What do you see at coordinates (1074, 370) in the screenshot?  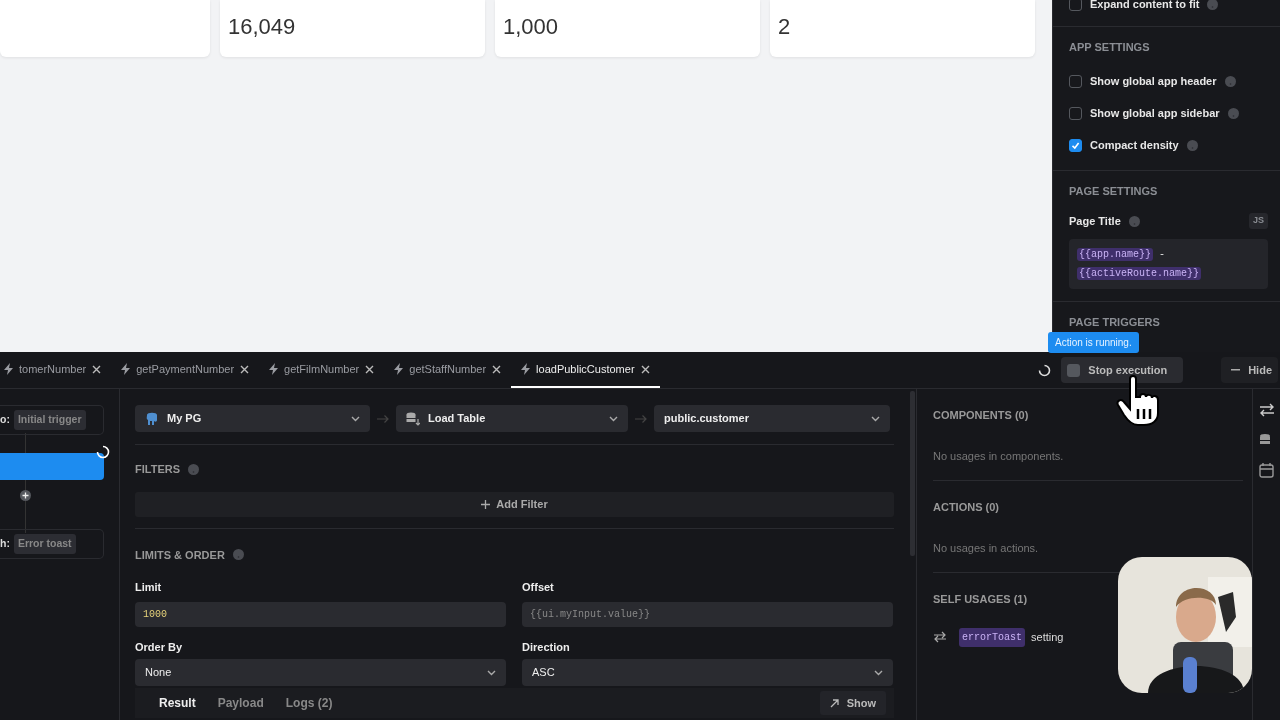 I see `stop-icon` at bounding box center [1074, 370].